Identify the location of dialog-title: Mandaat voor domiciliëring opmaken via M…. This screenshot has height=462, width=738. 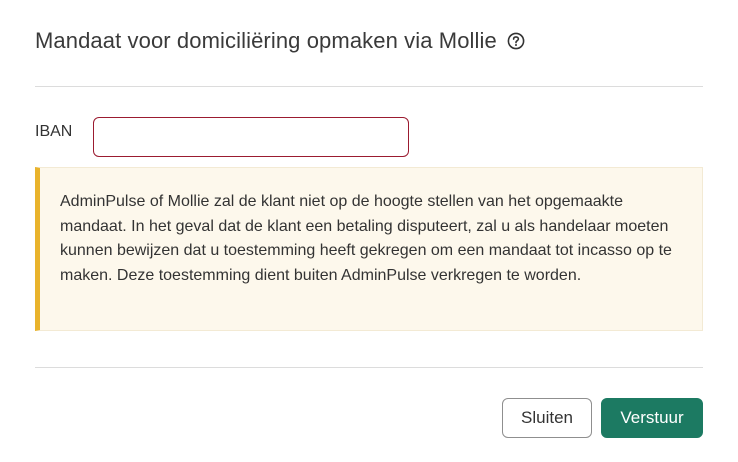
(266, 40).